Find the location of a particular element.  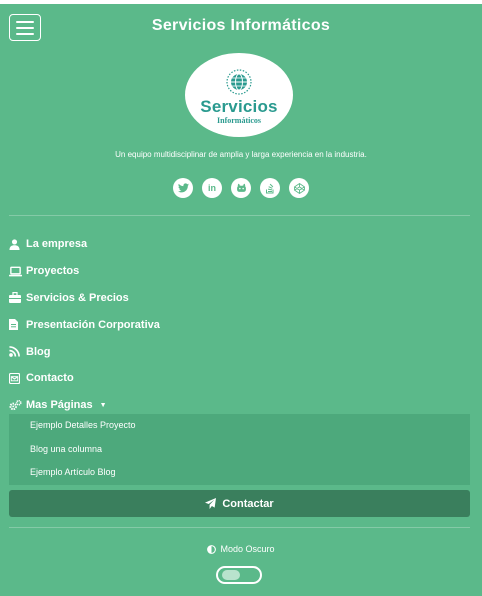

dark-mode-label-row: Modo Oscuro is located at coordinates (241, 549).